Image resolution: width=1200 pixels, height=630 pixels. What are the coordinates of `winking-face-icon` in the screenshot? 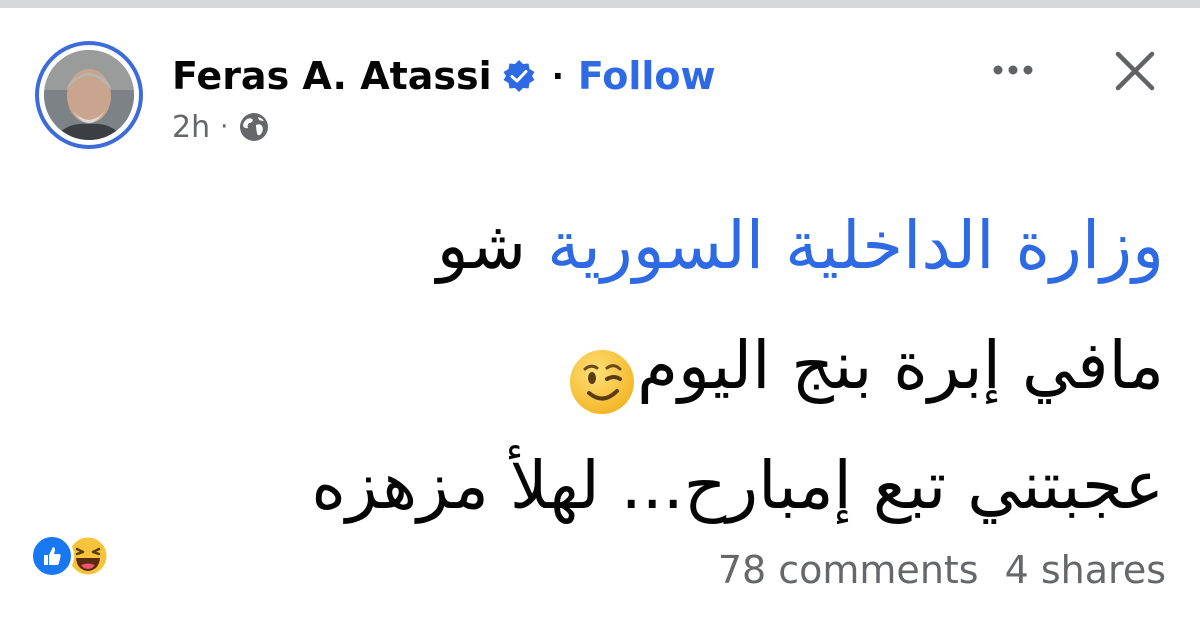 It's located at (602, 374).